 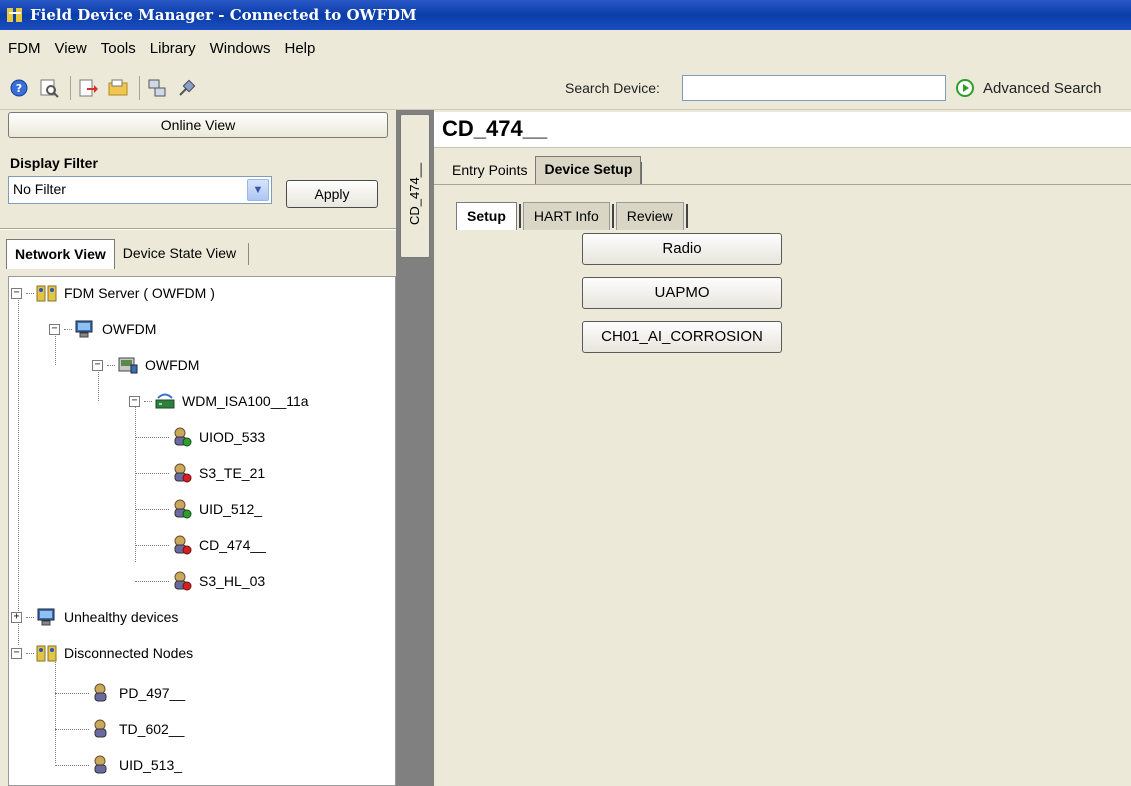 I want to click on device-error-icon, so click(x=182, y=581).